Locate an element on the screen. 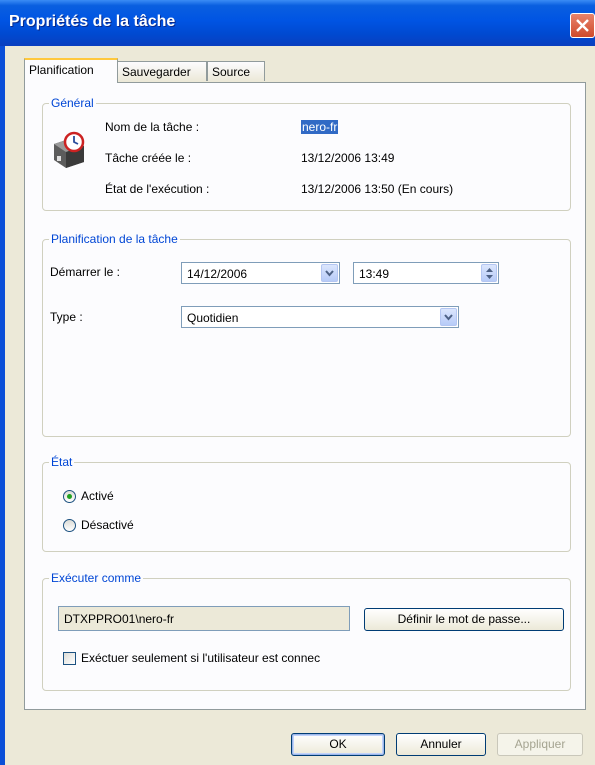  run-as-account-value: DTXPPRO01\nero-fr is located at coordinates (119, 619).